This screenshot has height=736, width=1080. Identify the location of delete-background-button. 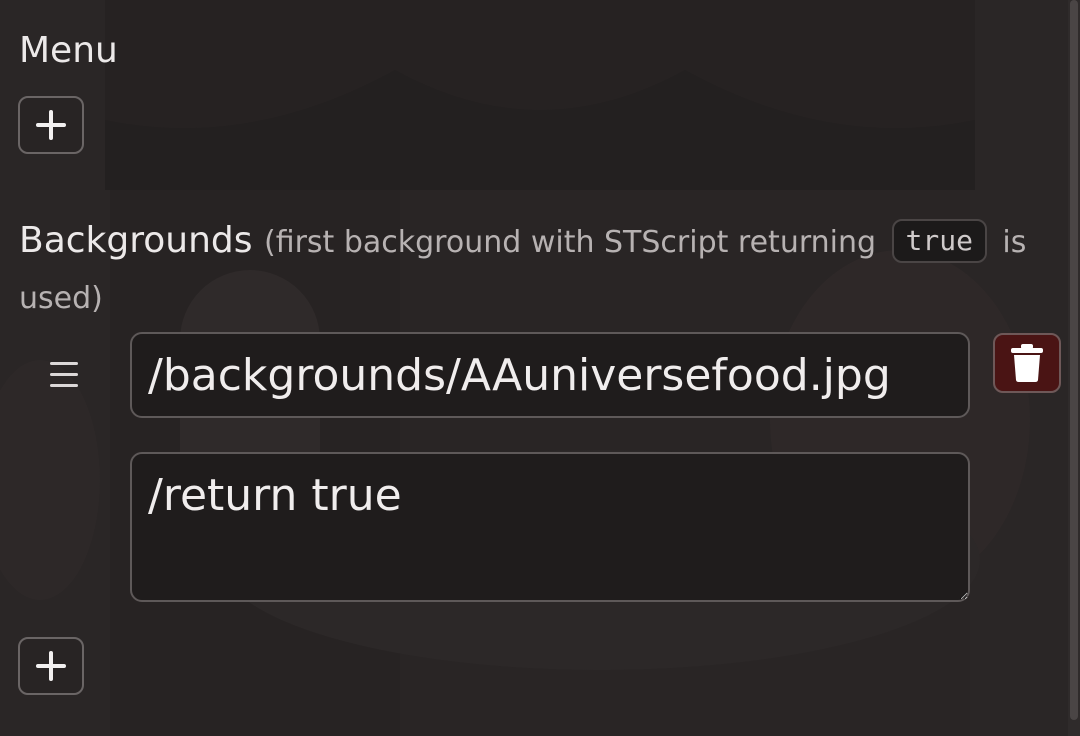
(1027, 363).